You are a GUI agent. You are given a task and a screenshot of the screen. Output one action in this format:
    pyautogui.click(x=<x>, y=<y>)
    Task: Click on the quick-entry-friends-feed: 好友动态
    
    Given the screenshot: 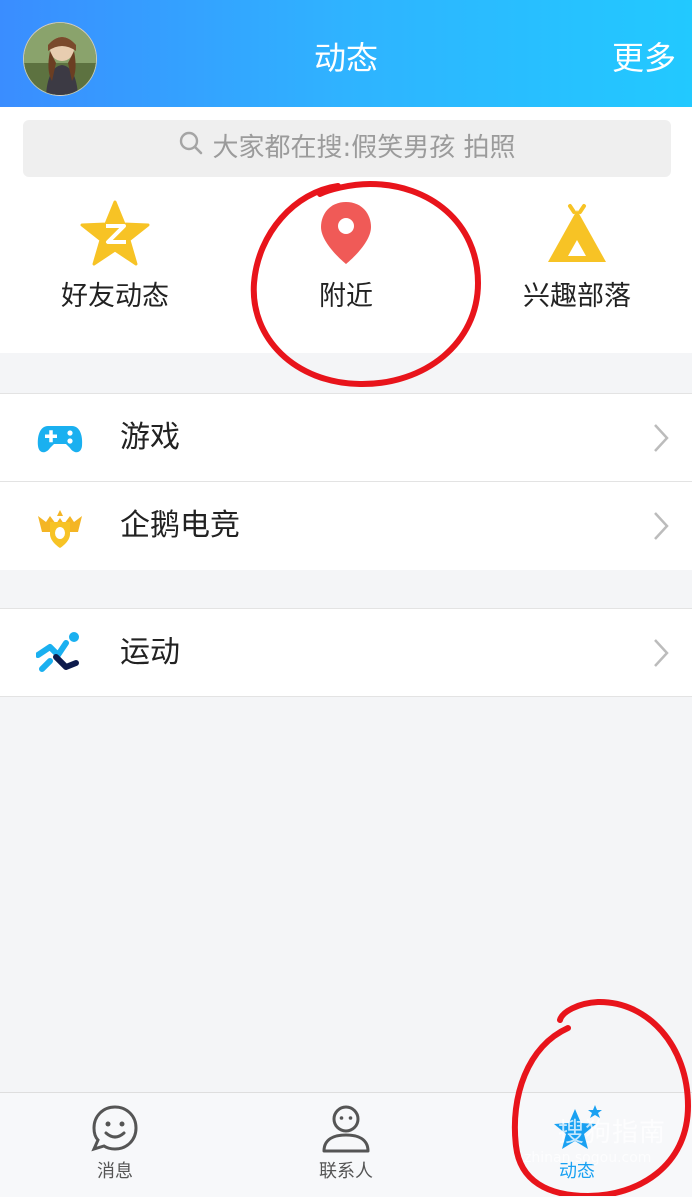 What is the action you would take?
    pyautogui.click(x=115, y=256)
    